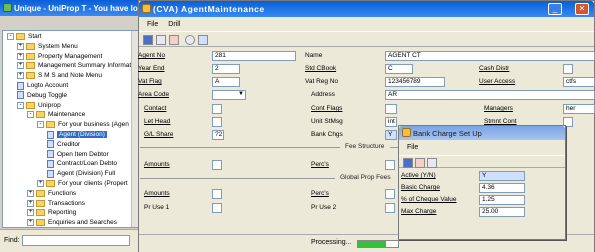 The height and width of the screenshot is (252, 595). I want to click on tree-item: Agent (Division), so click(77, 134).